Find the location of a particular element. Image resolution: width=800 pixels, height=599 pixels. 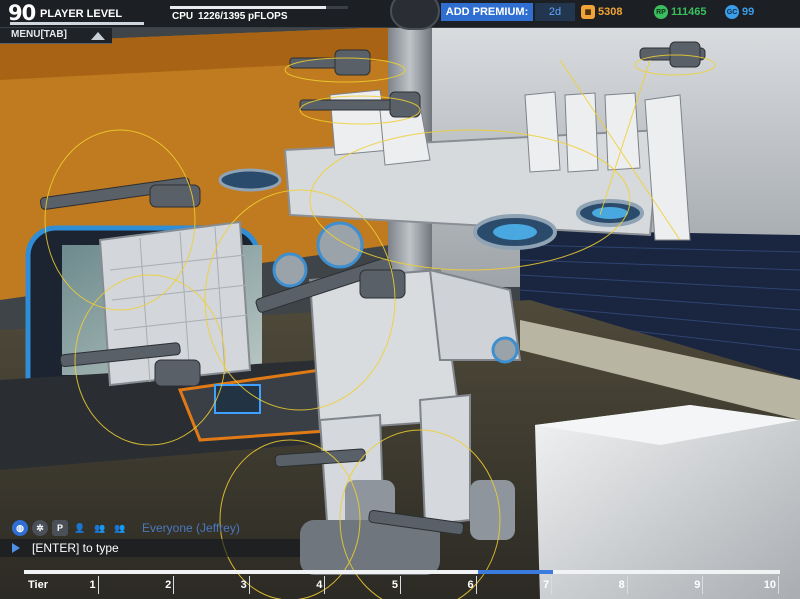

chat-channel-label: Everyone (Jeffrey) is located at coordinates (191, 528).